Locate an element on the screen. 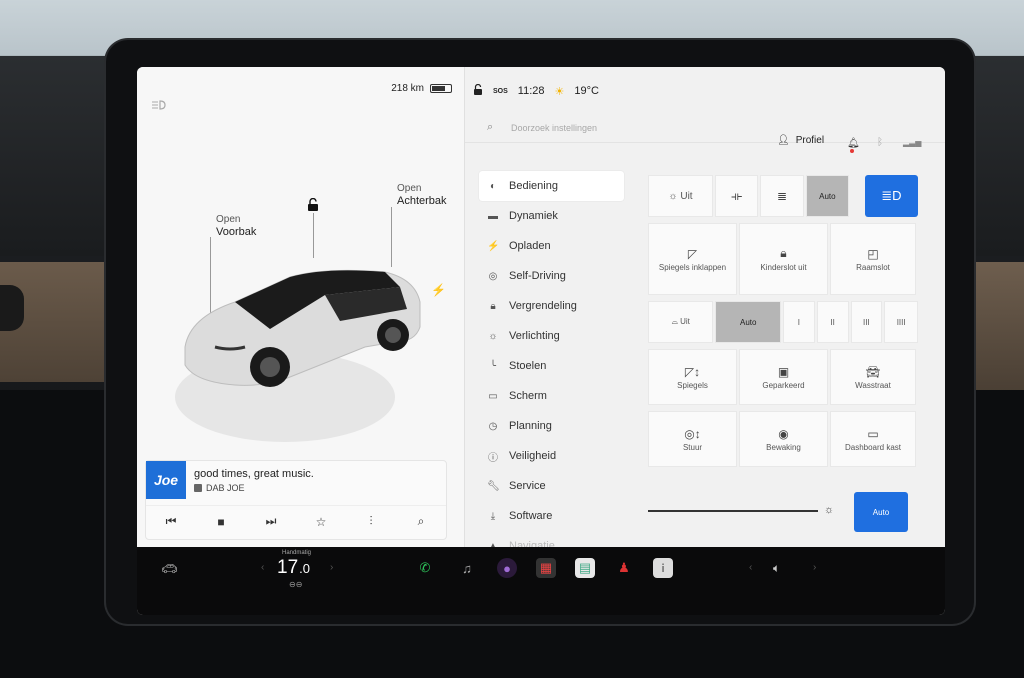 The width and height of the screenshot is (1024, 678). mirrors-adjust-button: ◸↕ Spiegels is located at coordinates (692, 377).